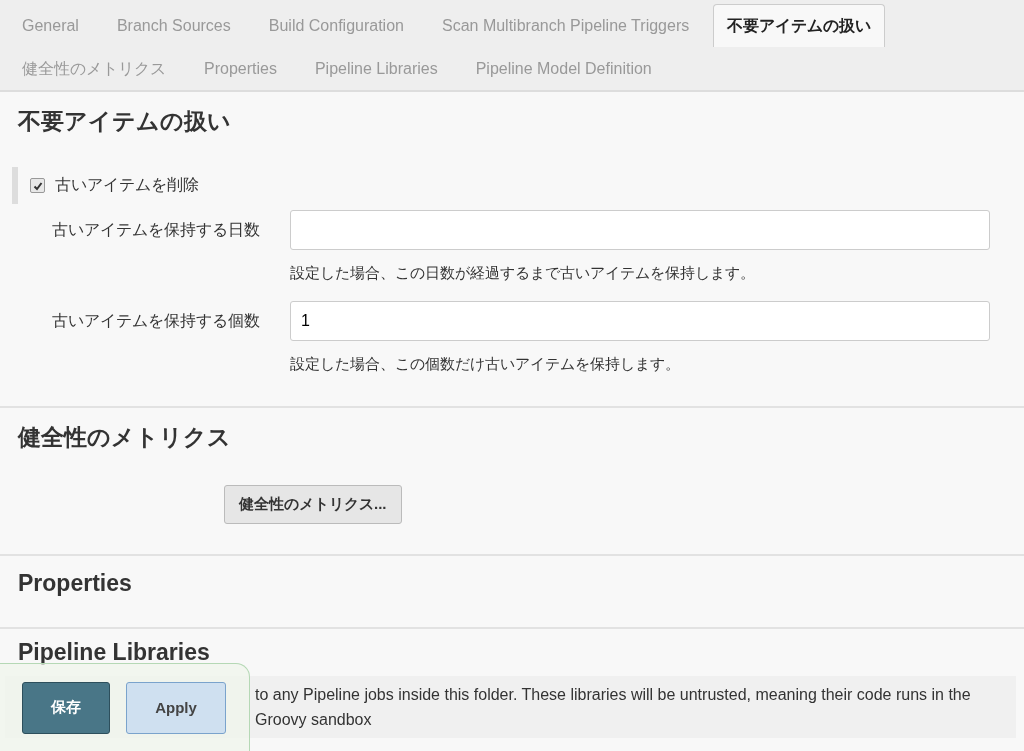  Describe the element at coordinates (37, 185) in the screenshot. I see `checkbox` at that location.